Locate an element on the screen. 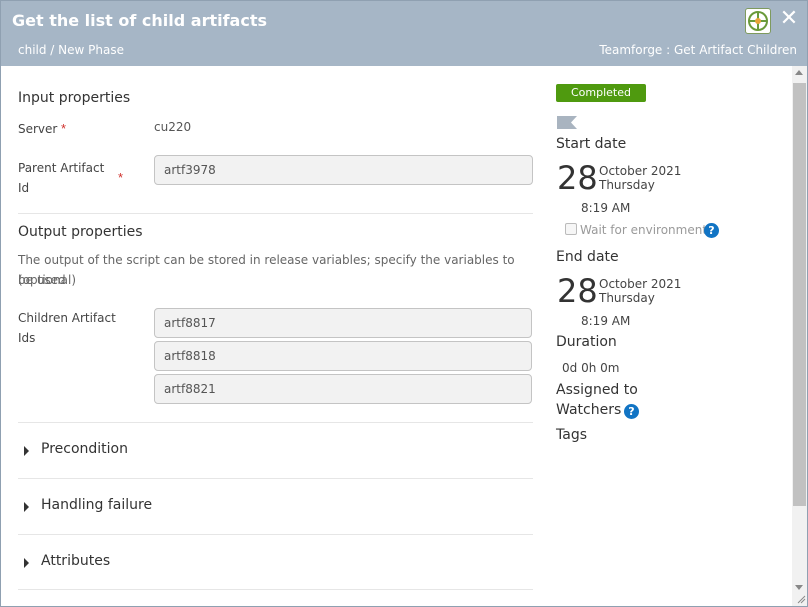  end-date-heading: End date is located at coordinates (587, 257).